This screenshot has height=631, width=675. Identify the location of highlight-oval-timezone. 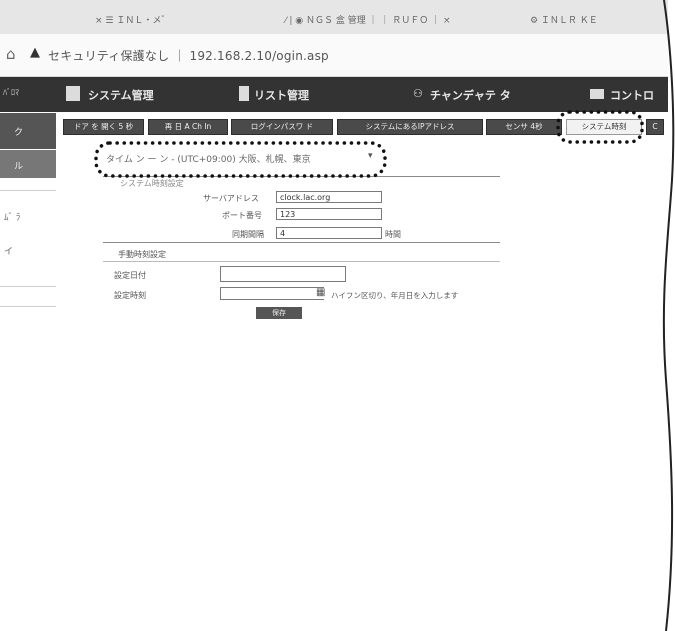
(240, 159).